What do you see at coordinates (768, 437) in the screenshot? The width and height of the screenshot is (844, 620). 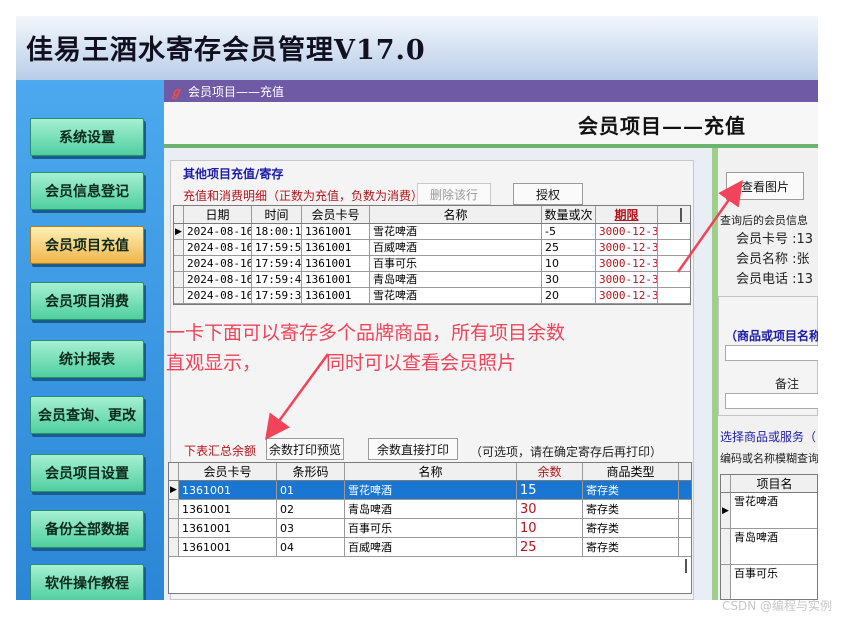 I see `select-label: 选择商品或服务（` at bounding box center [768, 437].